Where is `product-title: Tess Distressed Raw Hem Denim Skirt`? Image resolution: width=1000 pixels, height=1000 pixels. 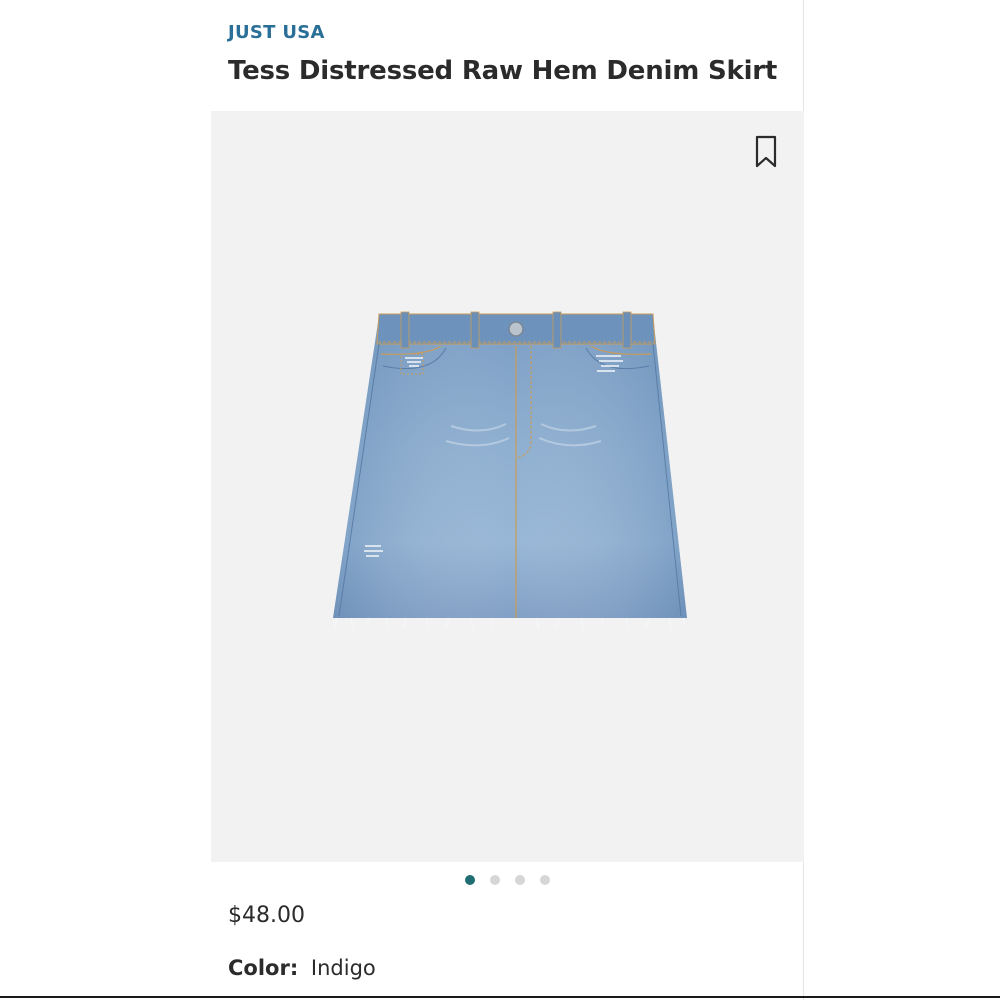
product-title: Tess Distressed Raw Hem Denim Skirt is located at coordinates (503, 71).